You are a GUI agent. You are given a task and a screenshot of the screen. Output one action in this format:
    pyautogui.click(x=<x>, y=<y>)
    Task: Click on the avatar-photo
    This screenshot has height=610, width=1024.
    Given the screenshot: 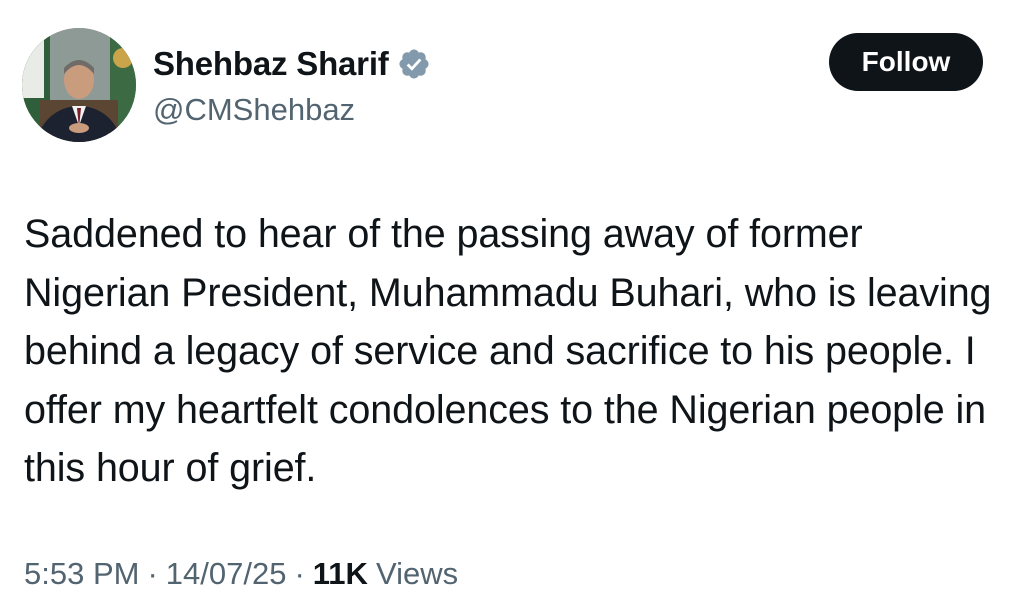 What is the action you would take?
    pyautogui.click(x=79, y=85)
    